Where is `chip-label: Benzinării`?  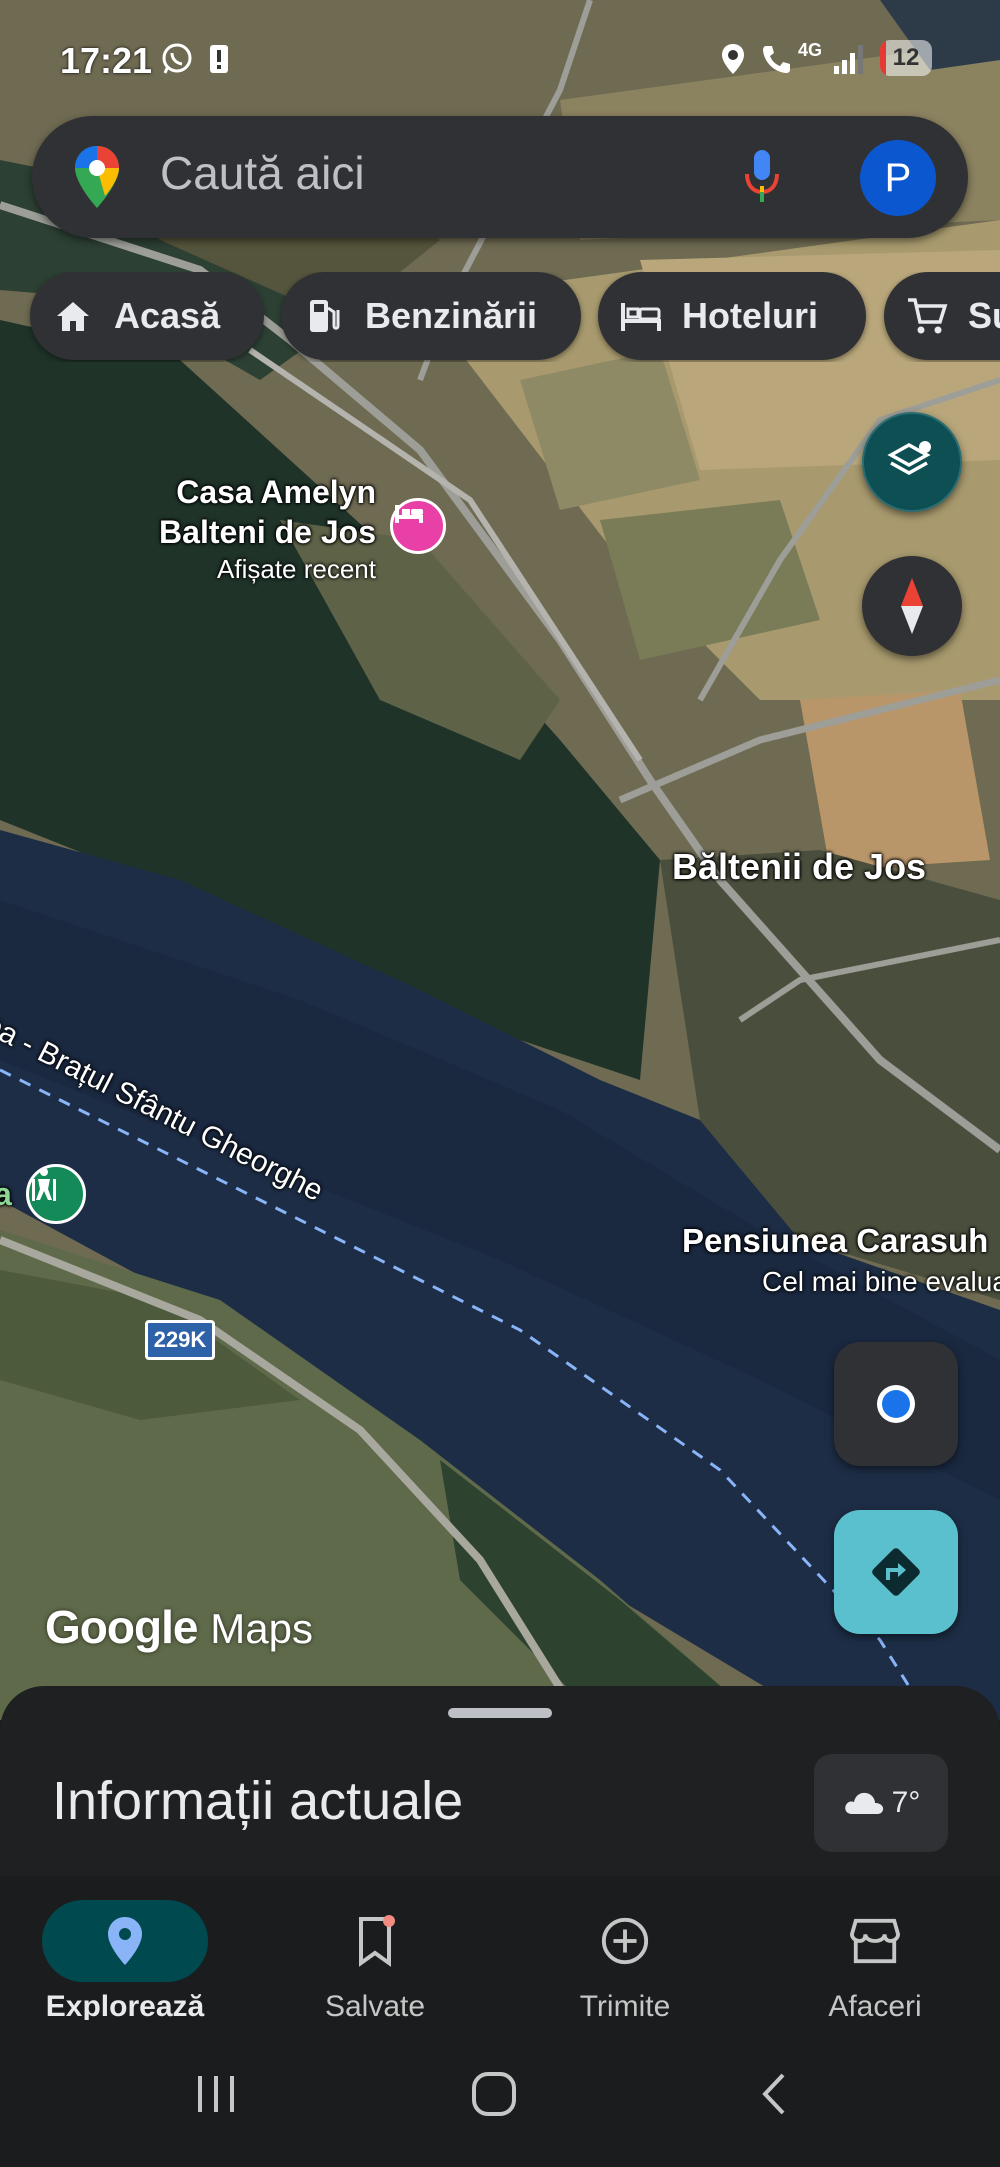 chip-label: Benzinării is located at coordinates (451, 315).